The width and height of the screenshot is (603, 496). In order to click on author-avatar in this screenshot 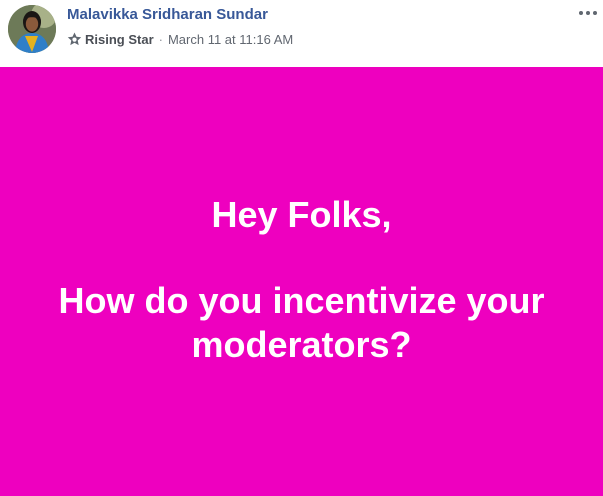, I will do `click(32, 29)`.